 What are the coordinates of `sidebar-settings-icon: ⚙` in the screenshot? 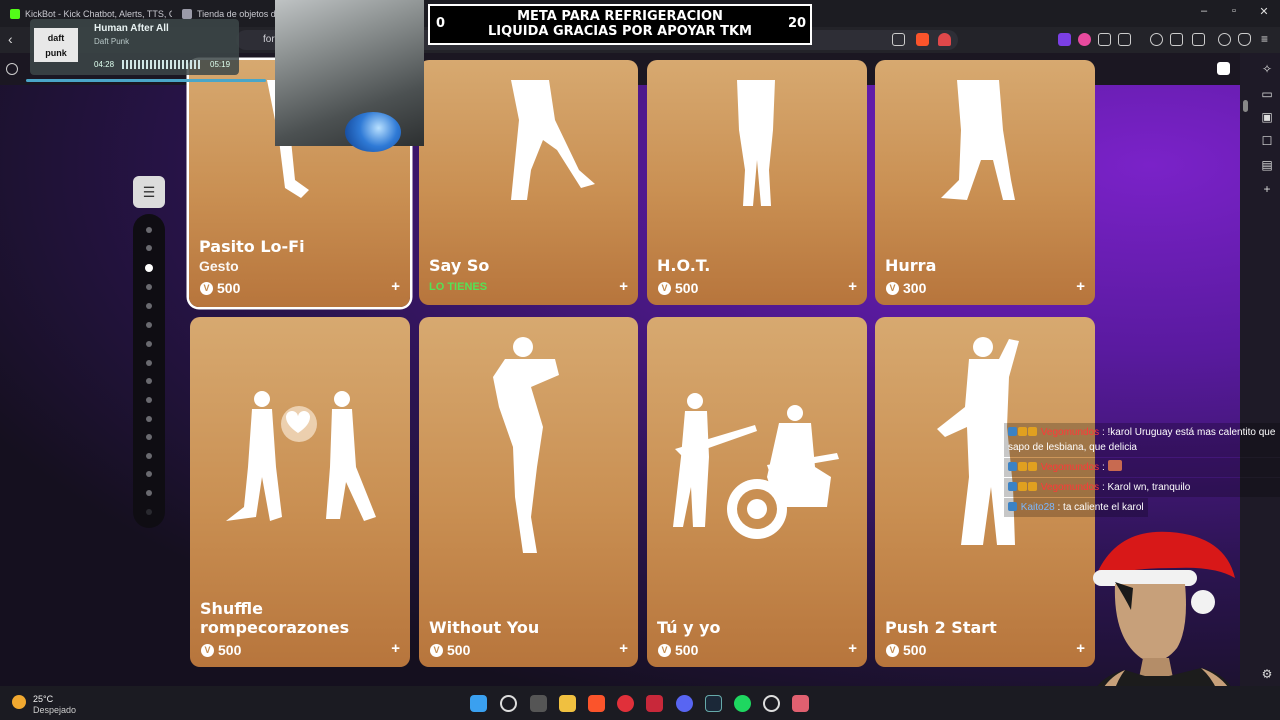 It's located at (1267, 674).